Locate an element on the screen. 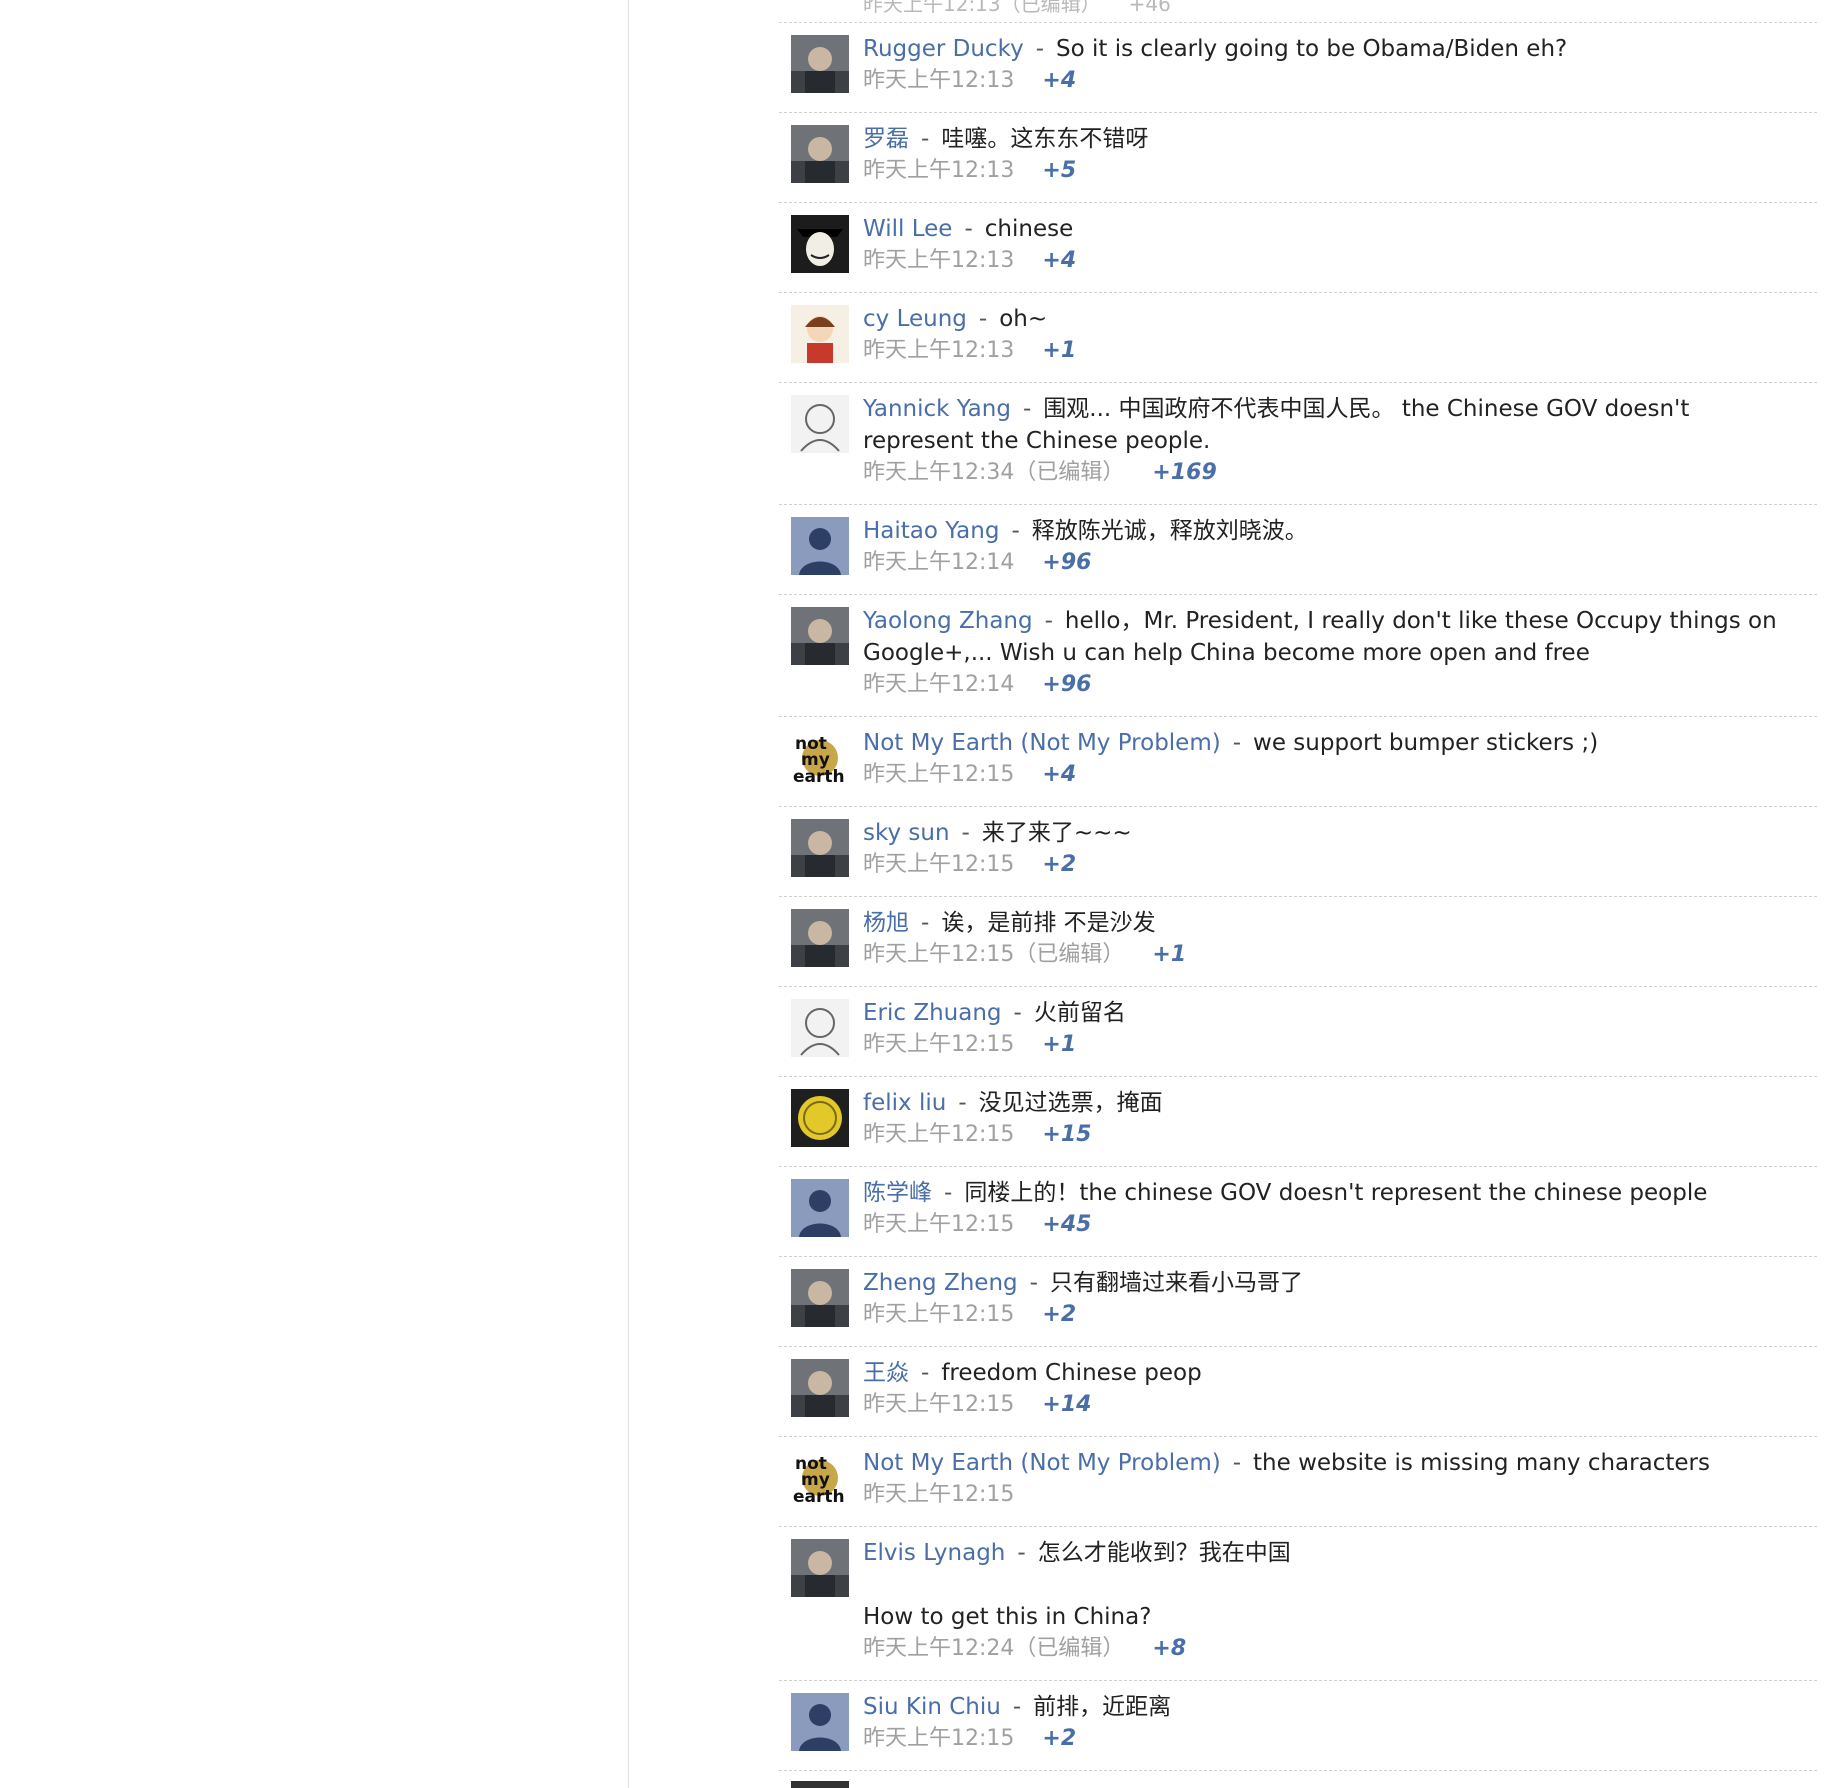  comment-author-link: 陈学峰 is located at coordinates (897, 1193).